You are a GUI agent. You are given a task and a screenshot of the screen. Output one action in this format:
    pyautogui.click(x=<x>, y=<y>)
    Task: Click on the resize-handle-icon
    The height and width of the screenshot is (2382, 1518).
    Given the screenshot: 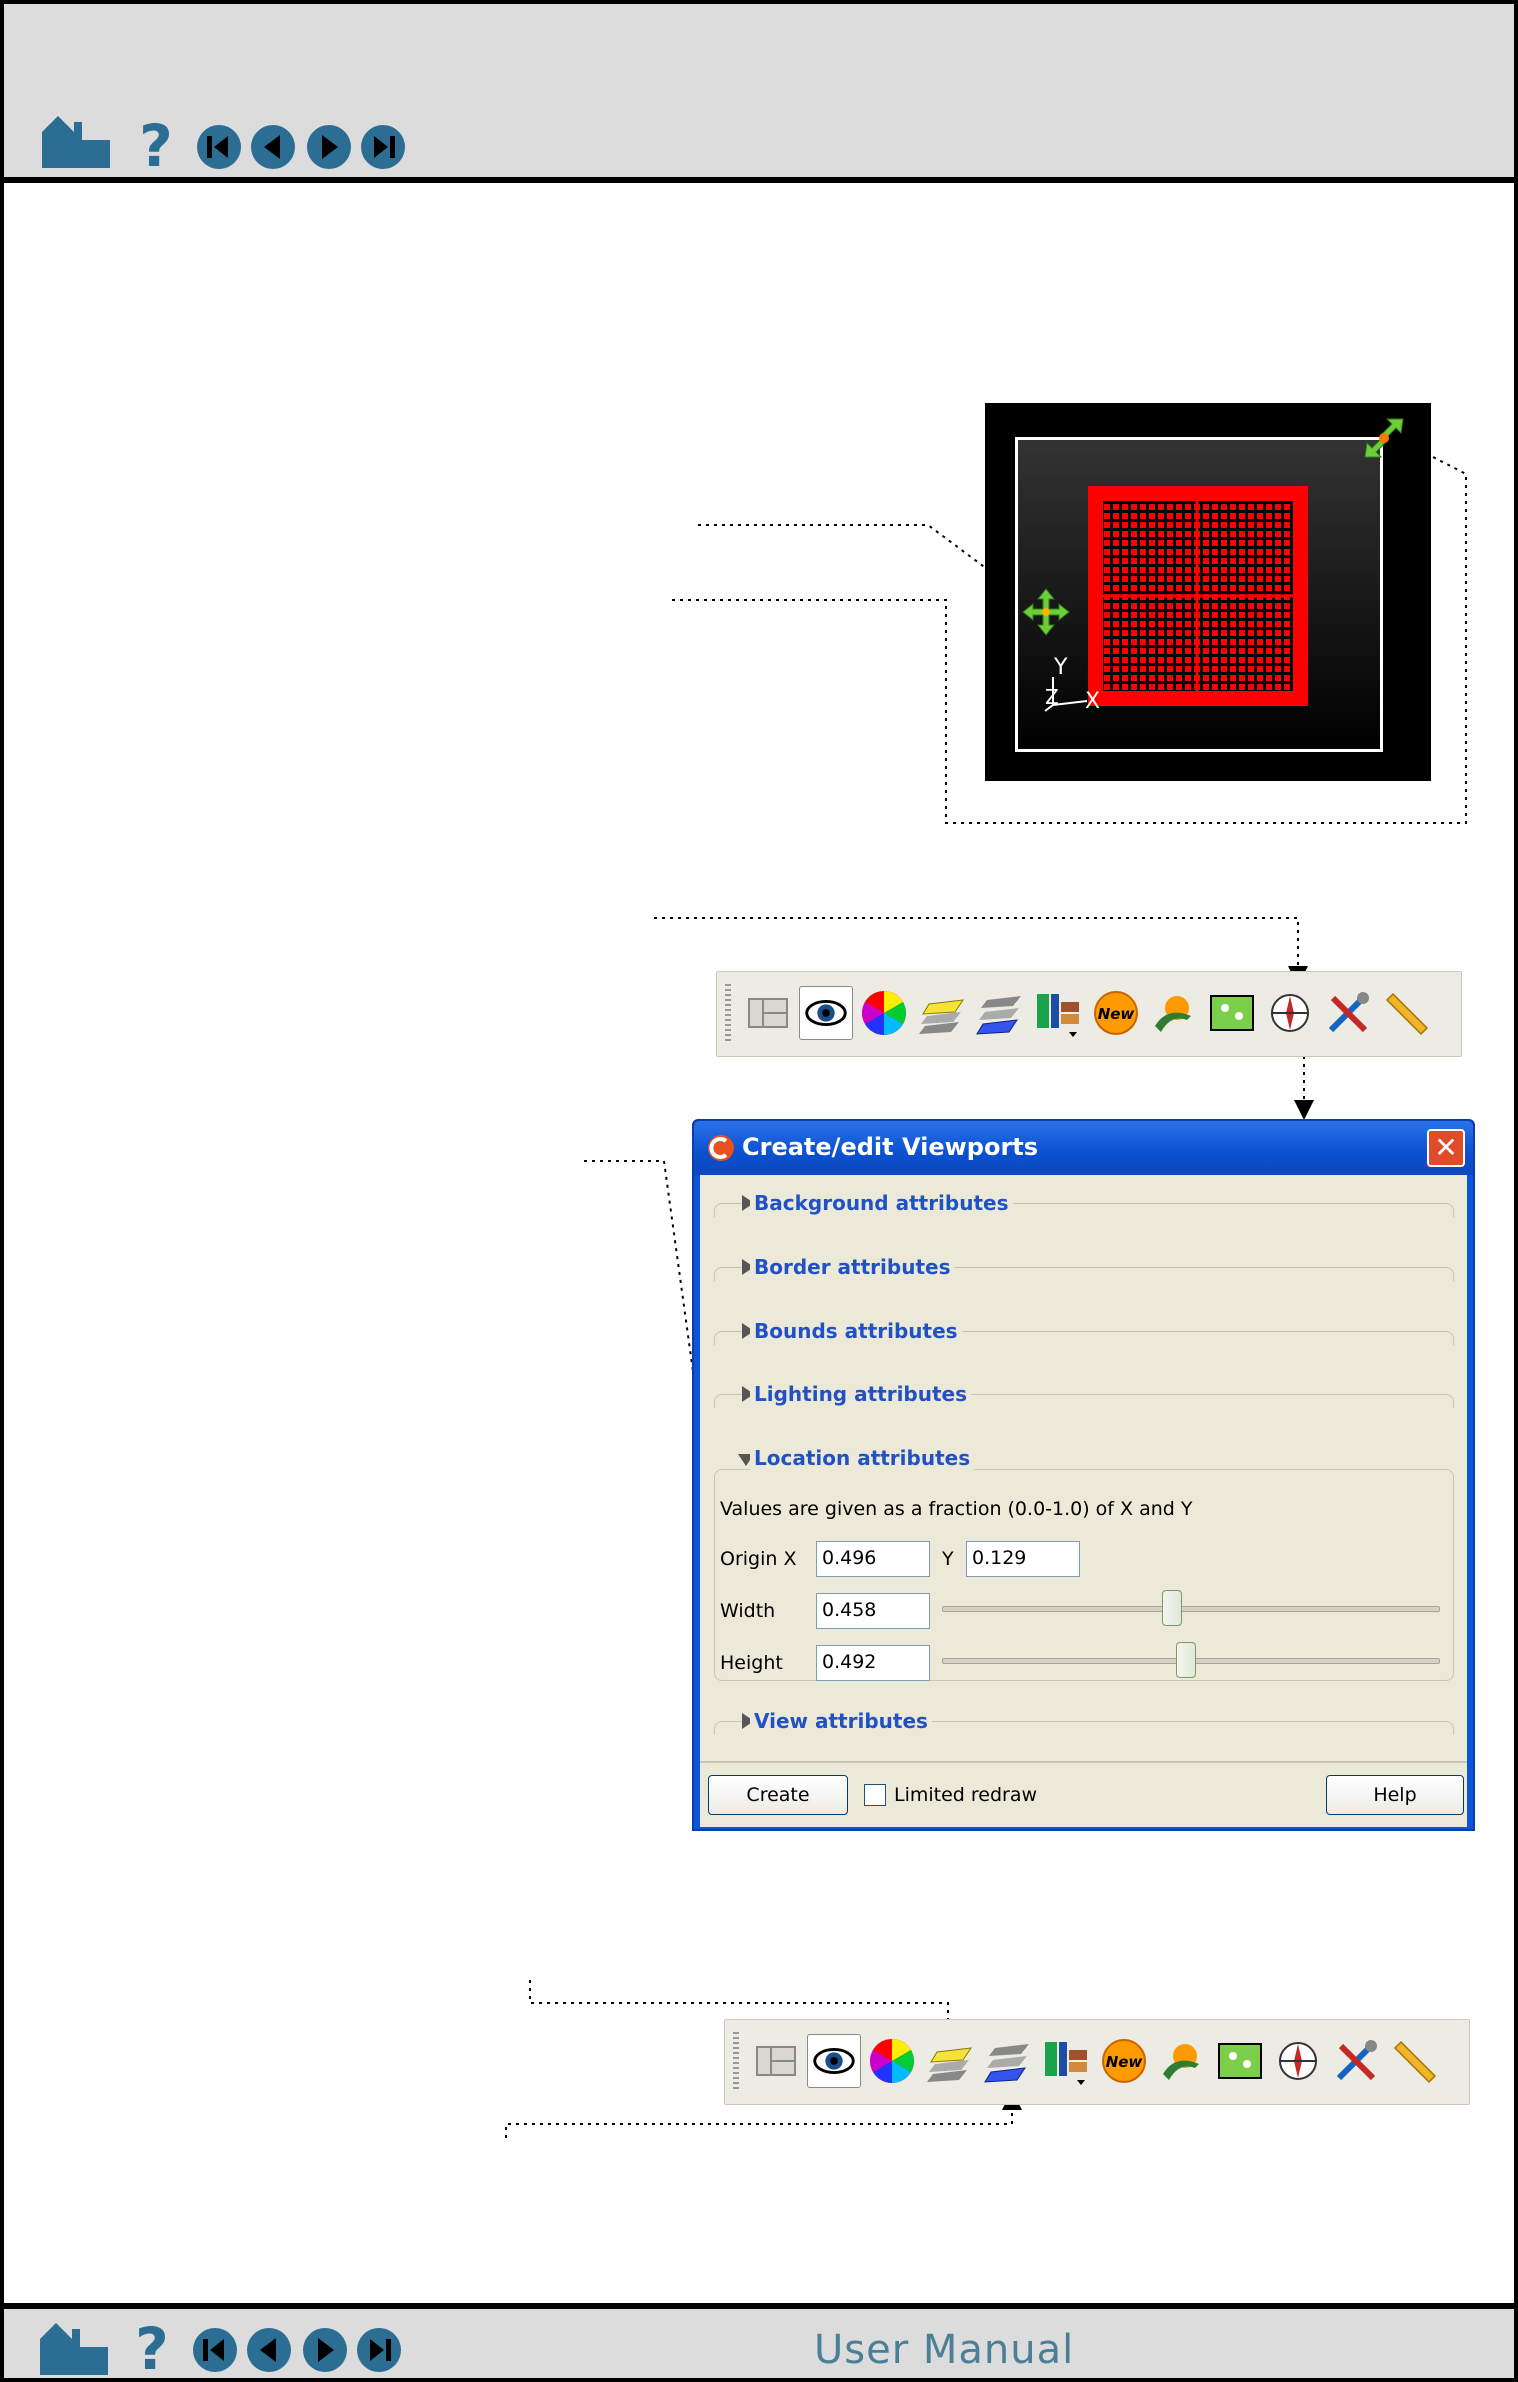 What is the action you would take?
    pyautogui.click(x=1384, y=438)
    